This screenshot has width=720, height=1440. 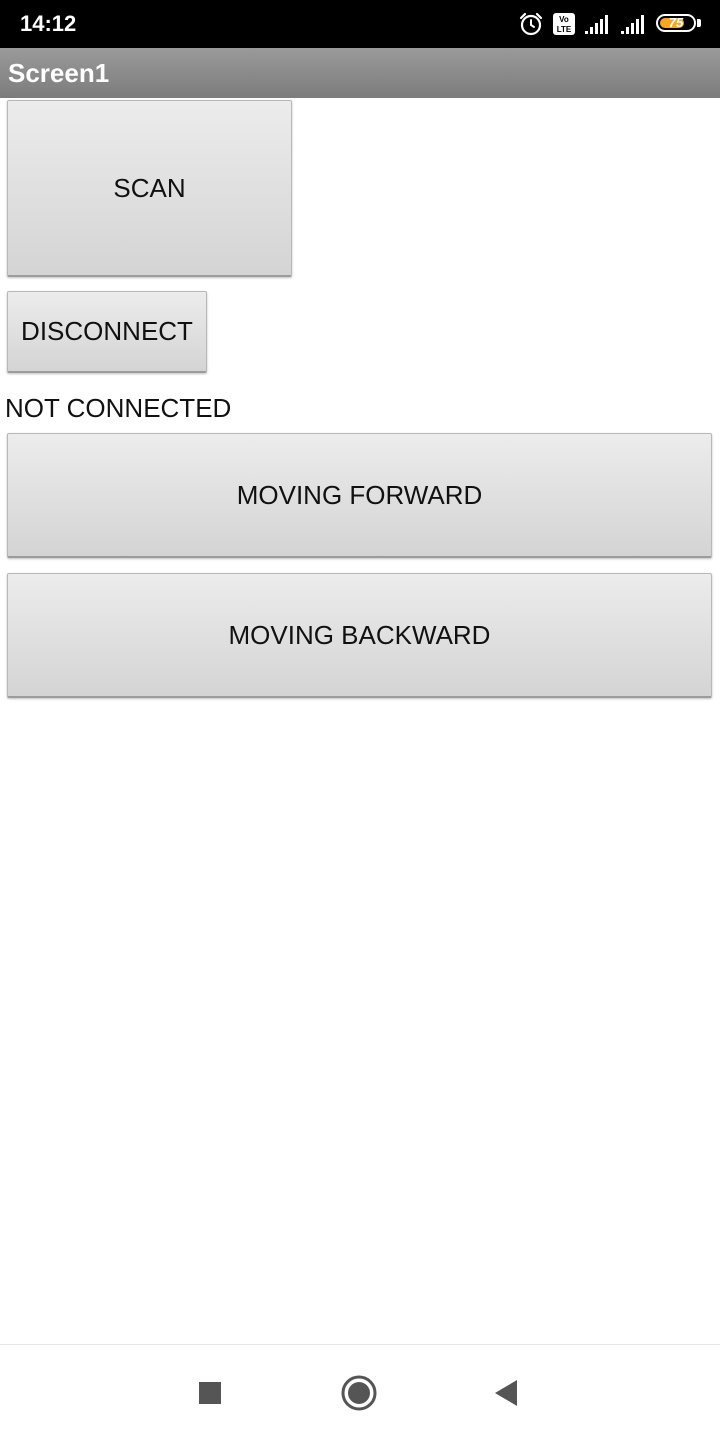 I want to click on connection-status-label: NOT CONNECTED, so click(x=118, y=408).